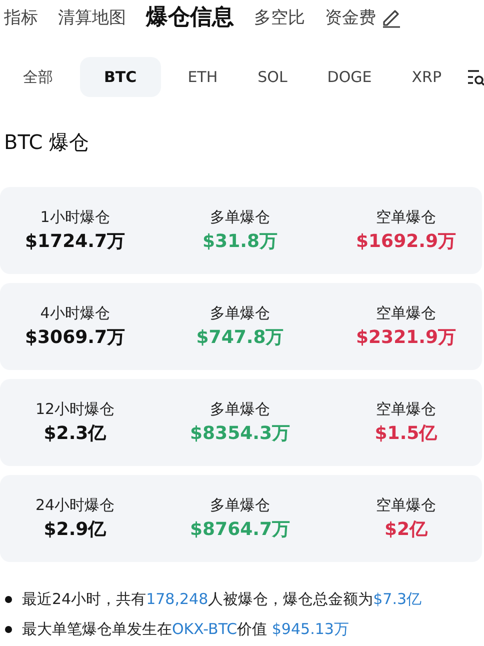 The image size is (484, 646). I want to click on stat-value: $747.8万, so click(240, 337).